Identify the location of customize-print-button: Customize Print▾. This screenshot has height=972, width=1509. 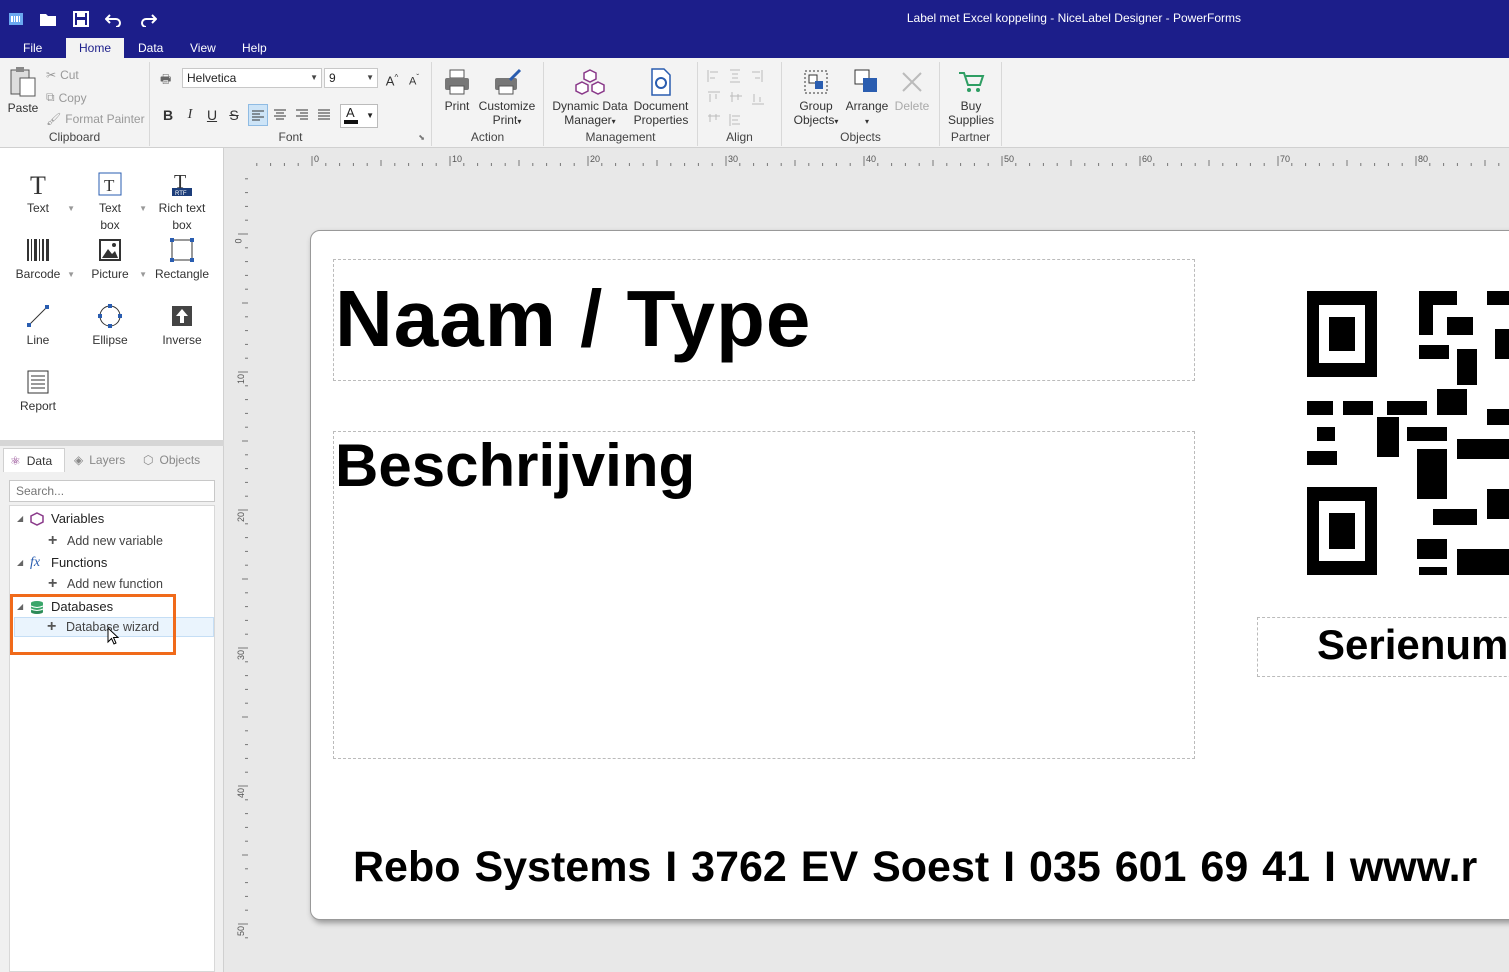
(507, 98).